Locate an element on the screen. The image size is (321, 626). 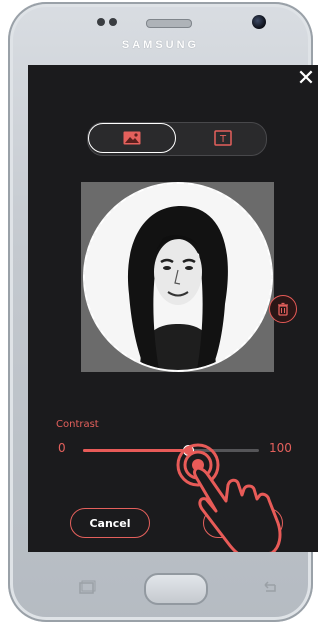
slider-label: Contrast is located at coordinates (77, 424).